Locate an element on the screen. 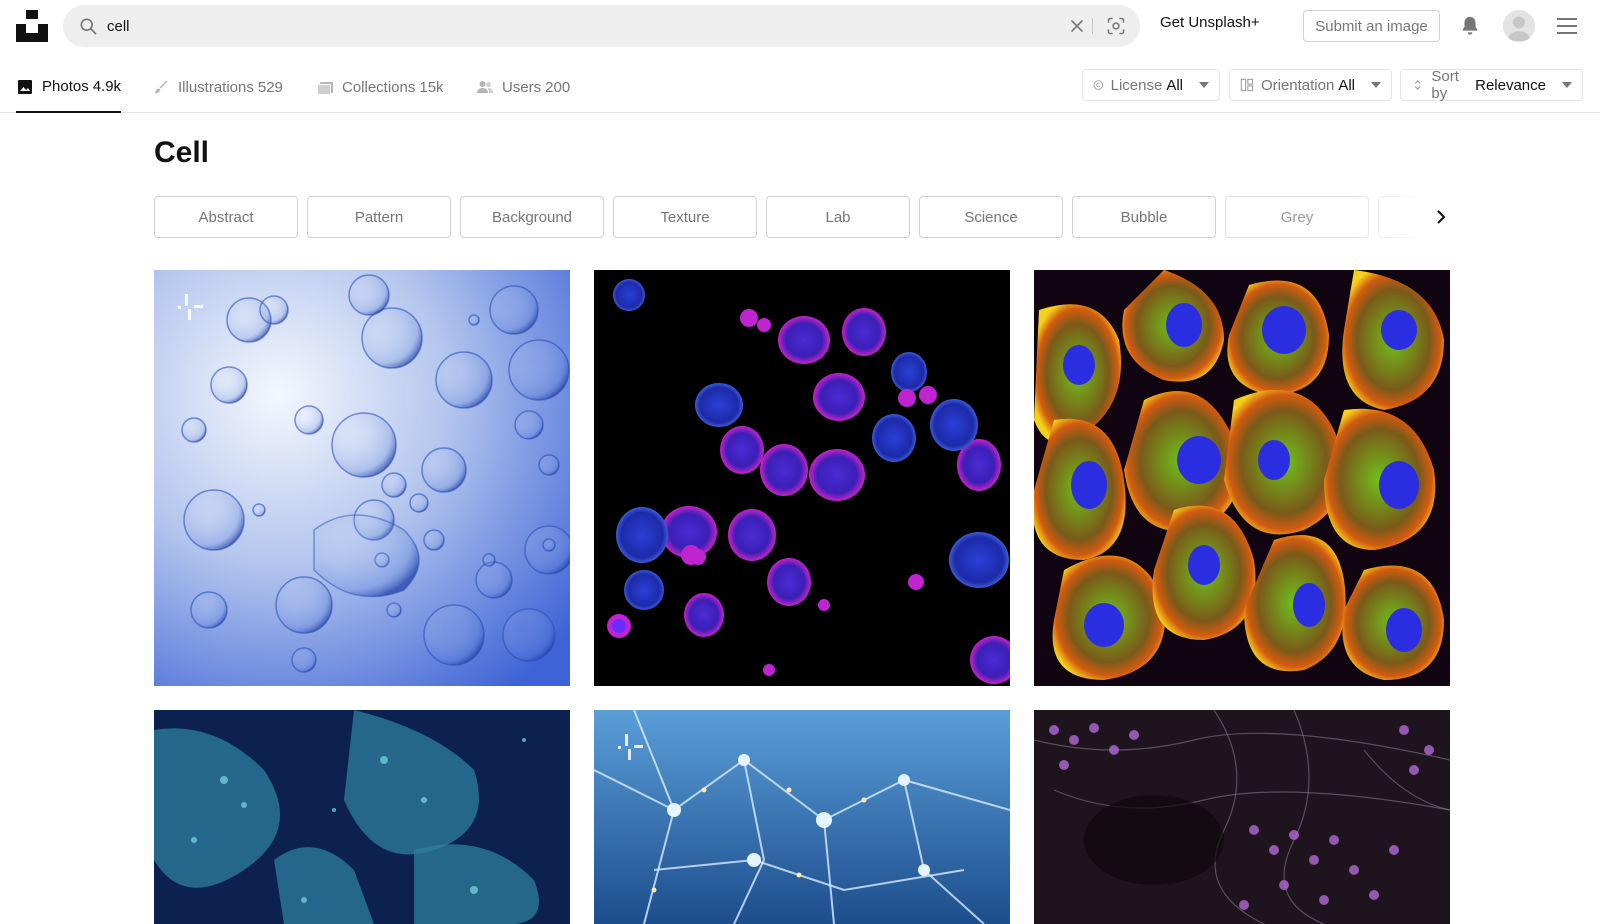 The width and height of the screenshot is (1600, 924). search-input is located at coordinates (557, 26).